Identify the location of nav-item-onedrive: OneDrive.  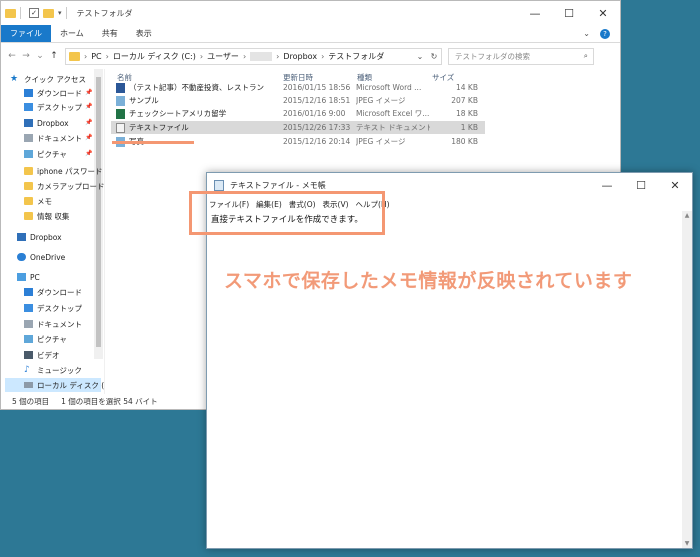
(41, 257).